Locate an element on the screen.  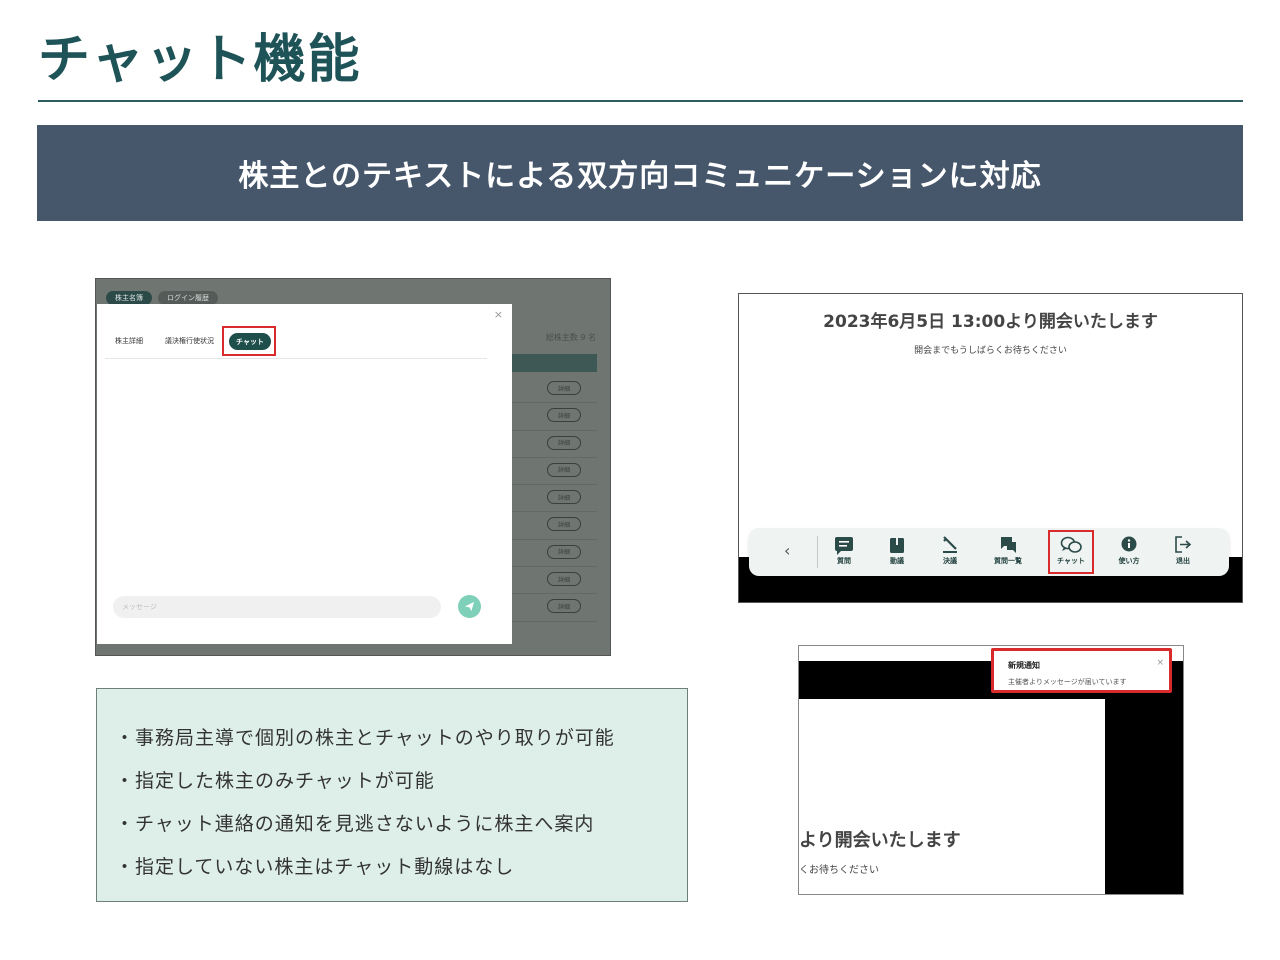
table-header is located at coordinates (554, 363).